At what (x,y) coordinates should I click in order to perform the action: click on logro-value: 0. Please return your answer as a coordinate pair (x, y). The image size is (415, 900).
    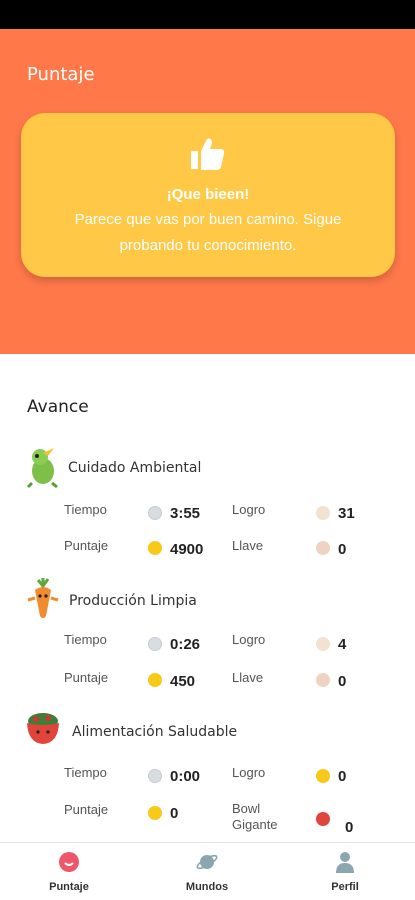
    Looking at the image, I should click on (342, 776).